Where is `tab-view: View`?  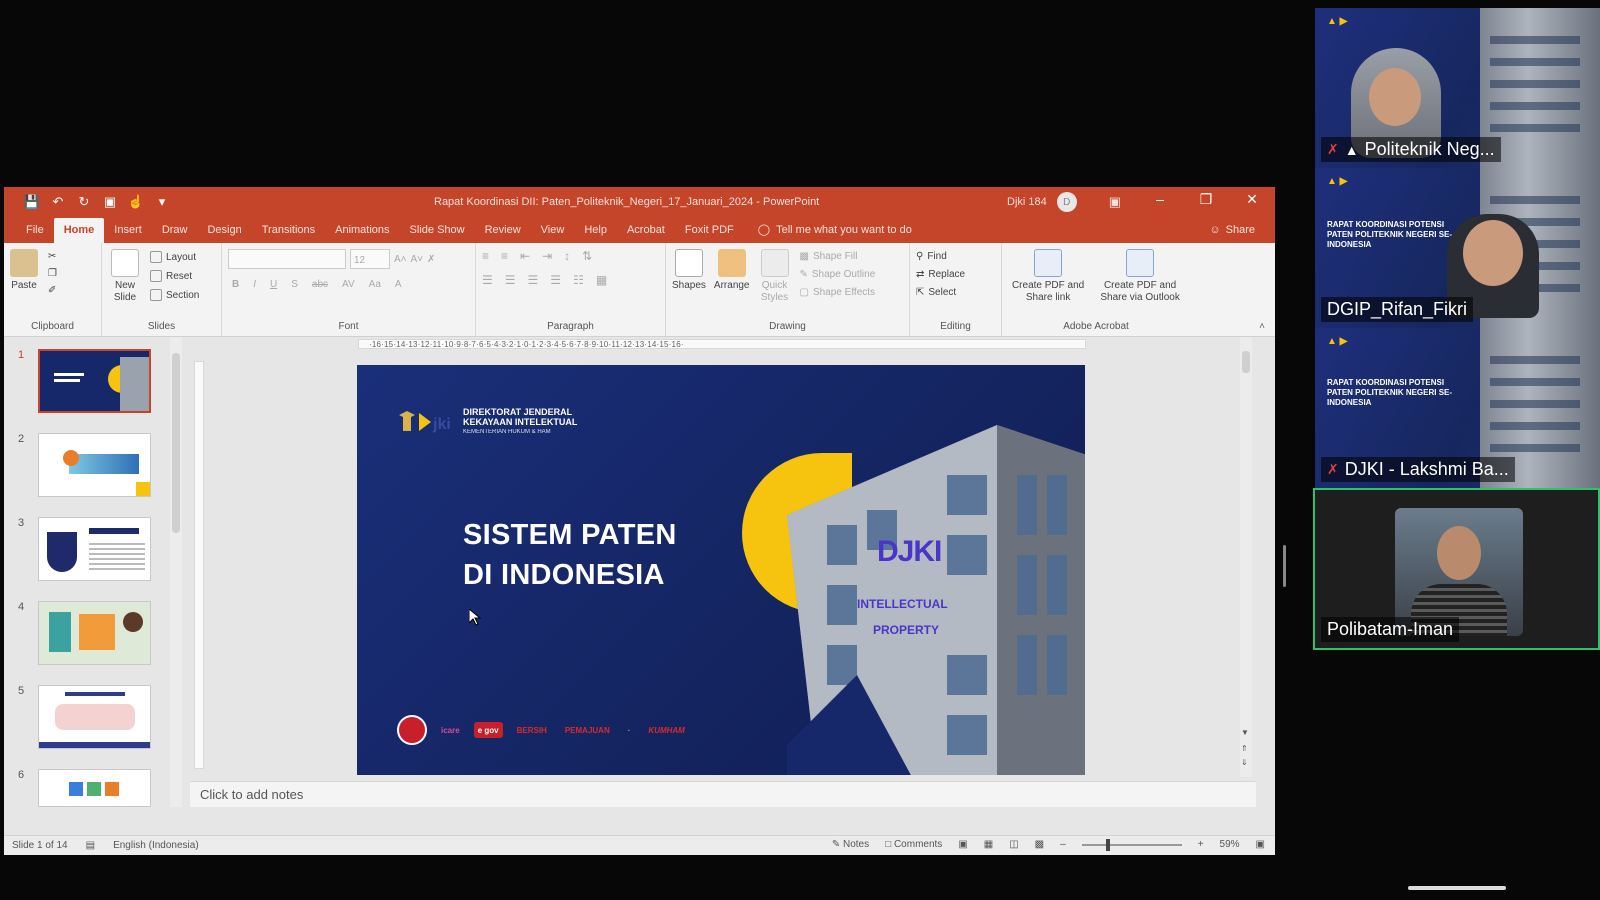
tab-view: View is located at coordinates (553, 233).